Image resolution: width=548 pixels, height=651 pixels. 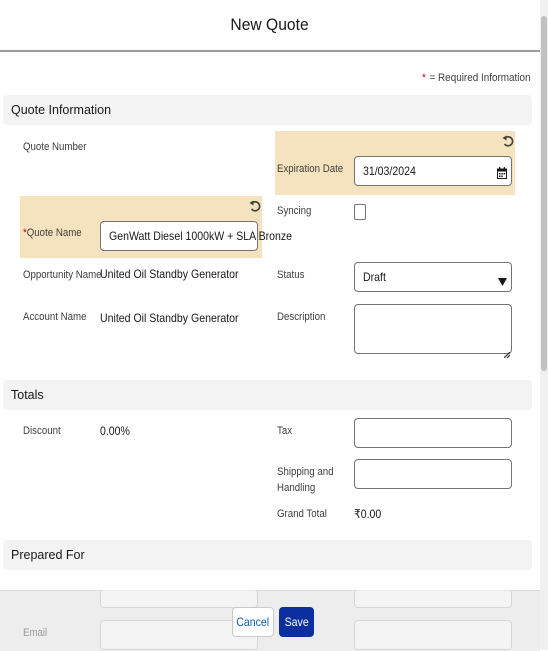 What do you see at coordinates (301, 317) in the screenshot?
I see `description-label: Description` at bounding box center [301, 317].